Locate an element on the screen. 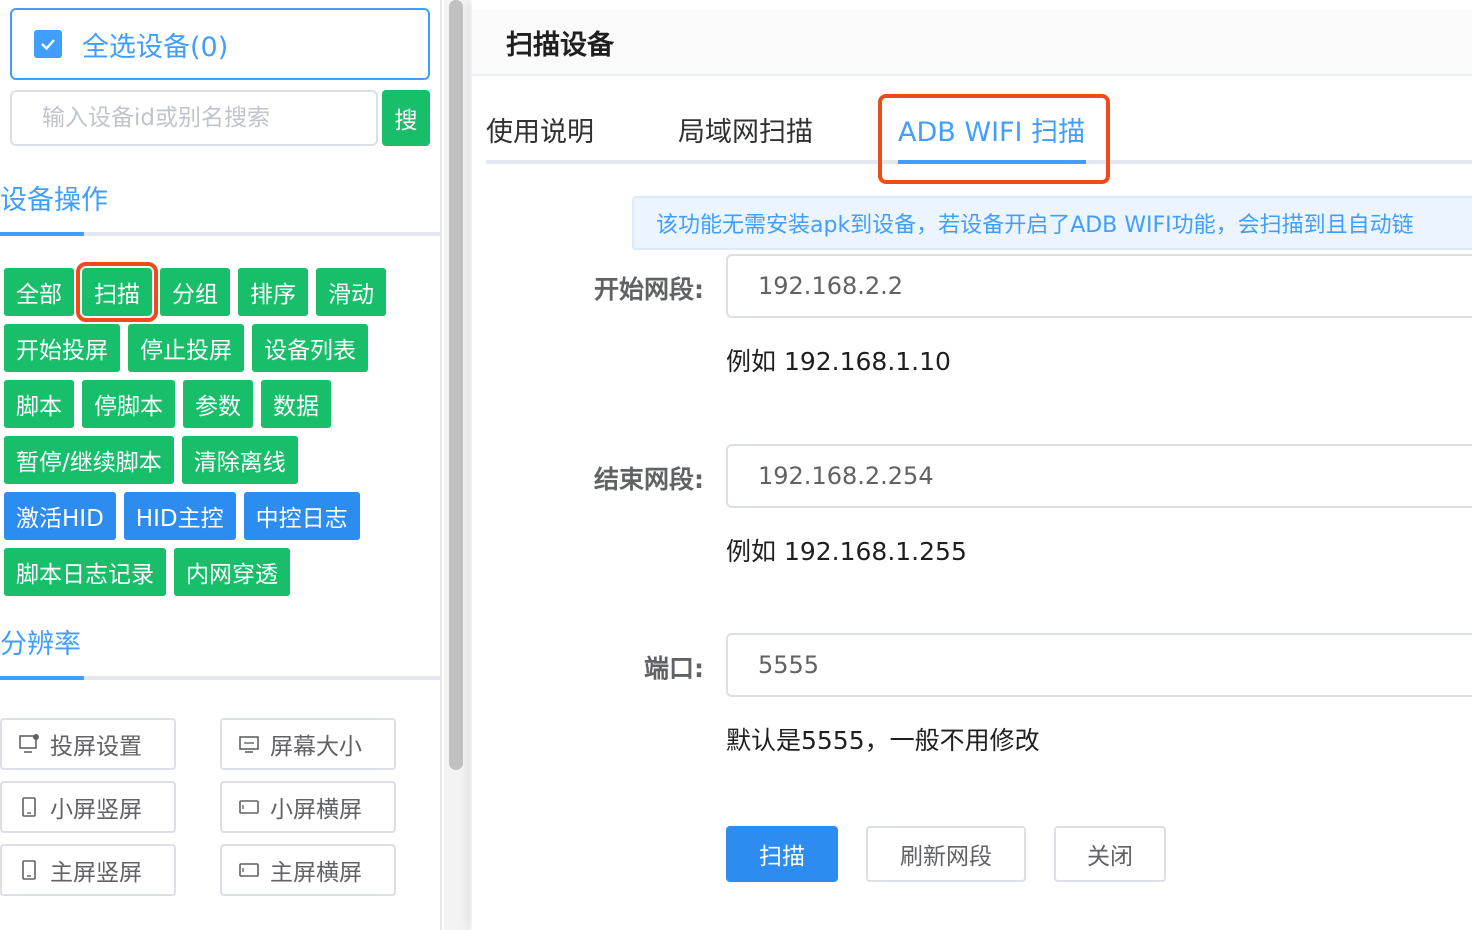 Image resolution: width=1472 pixels, height=930 pixels. resolution-button: 主屏竖屏 is located at coordinates (88, 870).